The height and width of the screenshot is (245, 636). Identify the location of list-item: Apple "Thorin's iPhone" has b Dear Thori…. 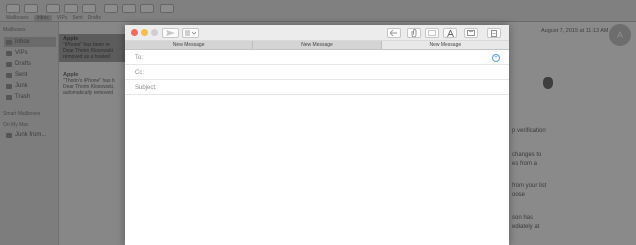
(92, 84).